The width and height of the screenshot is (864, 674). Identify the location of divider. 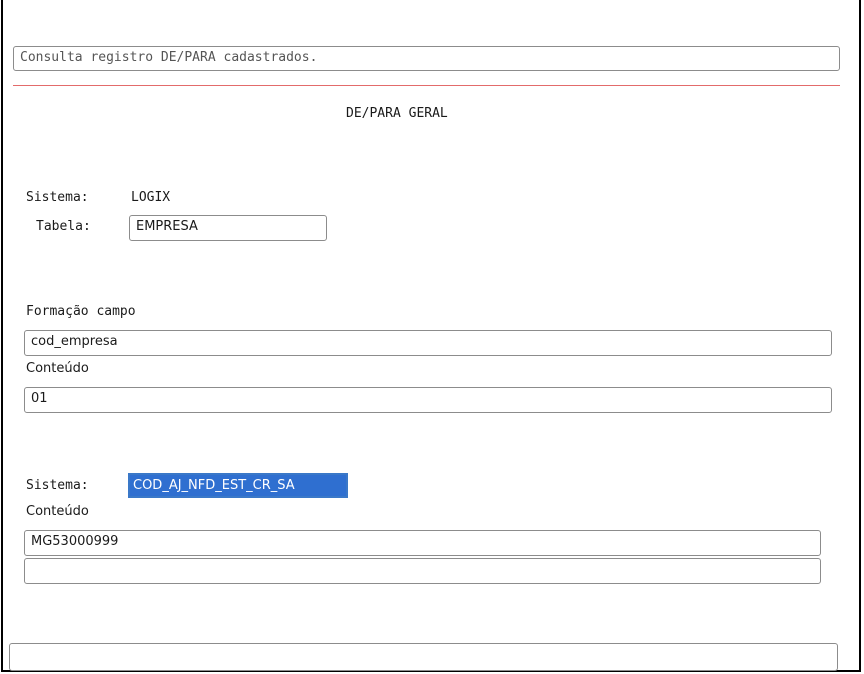
(426, 85).